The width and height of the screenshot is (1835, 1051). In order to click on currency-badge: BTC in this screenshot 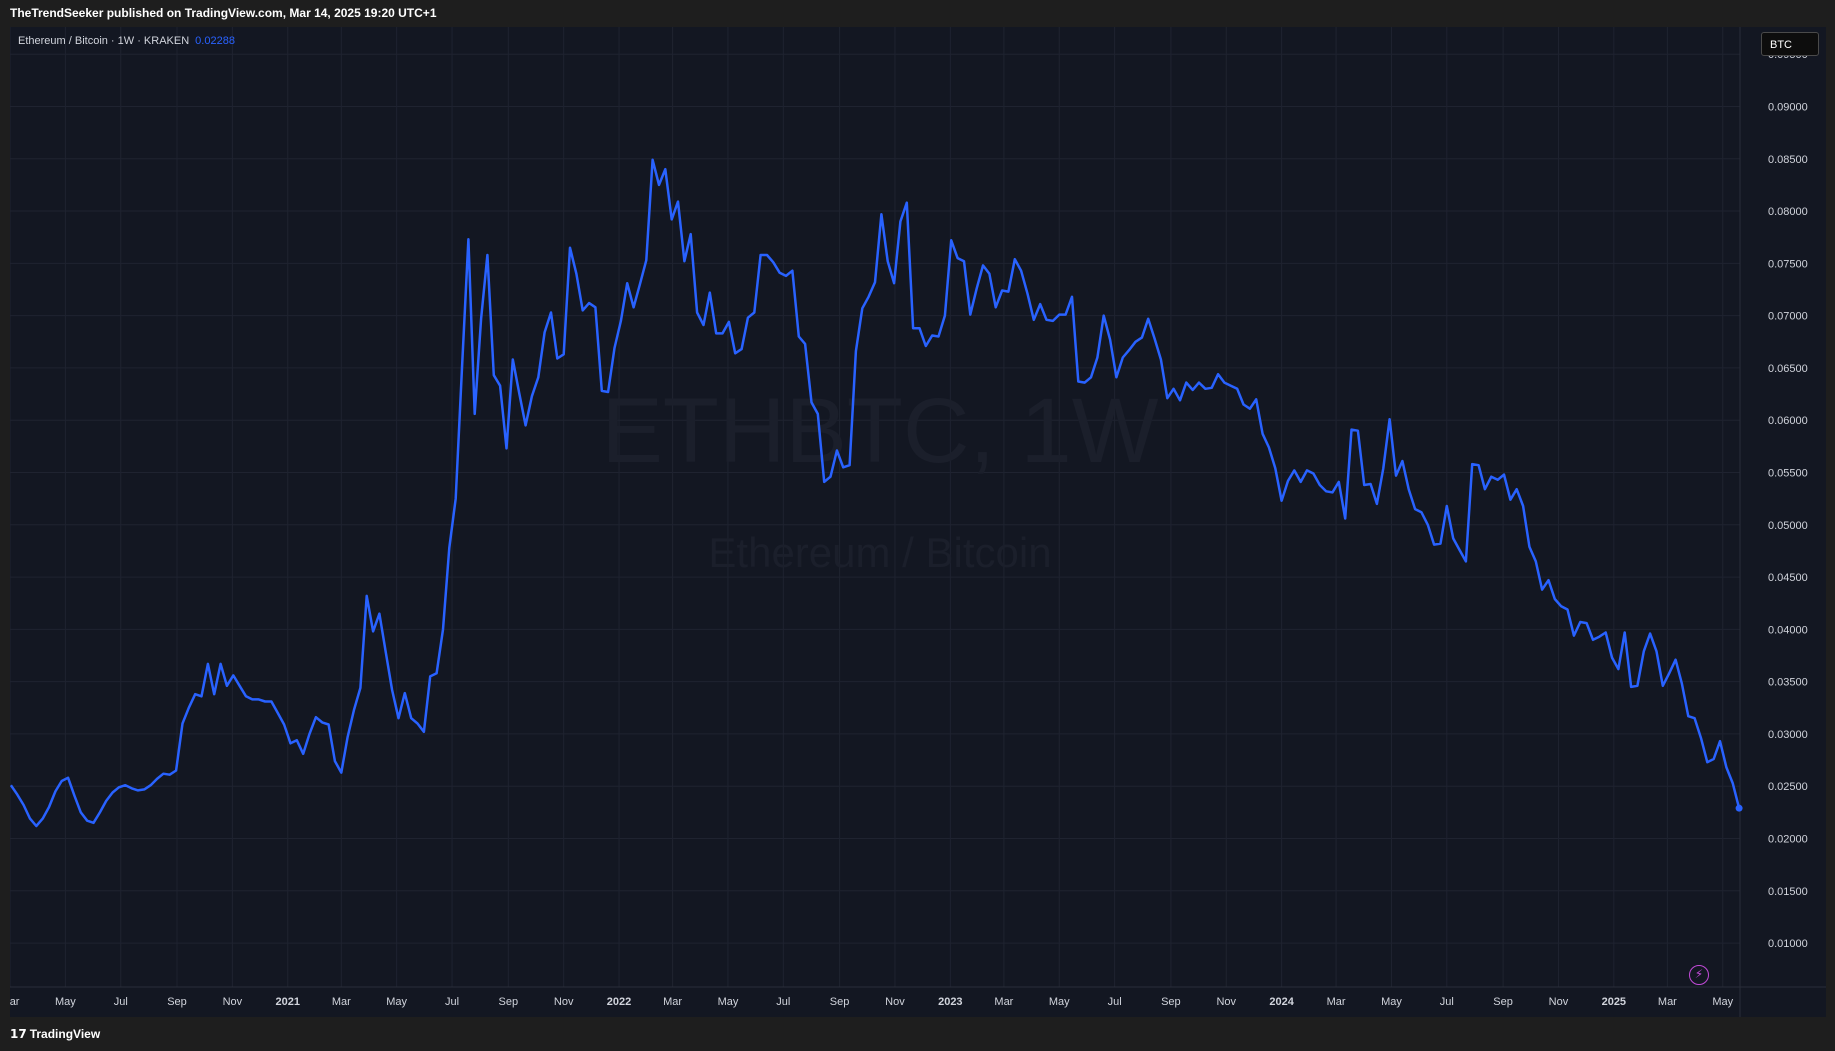, I will do `click(1790, 44)`.